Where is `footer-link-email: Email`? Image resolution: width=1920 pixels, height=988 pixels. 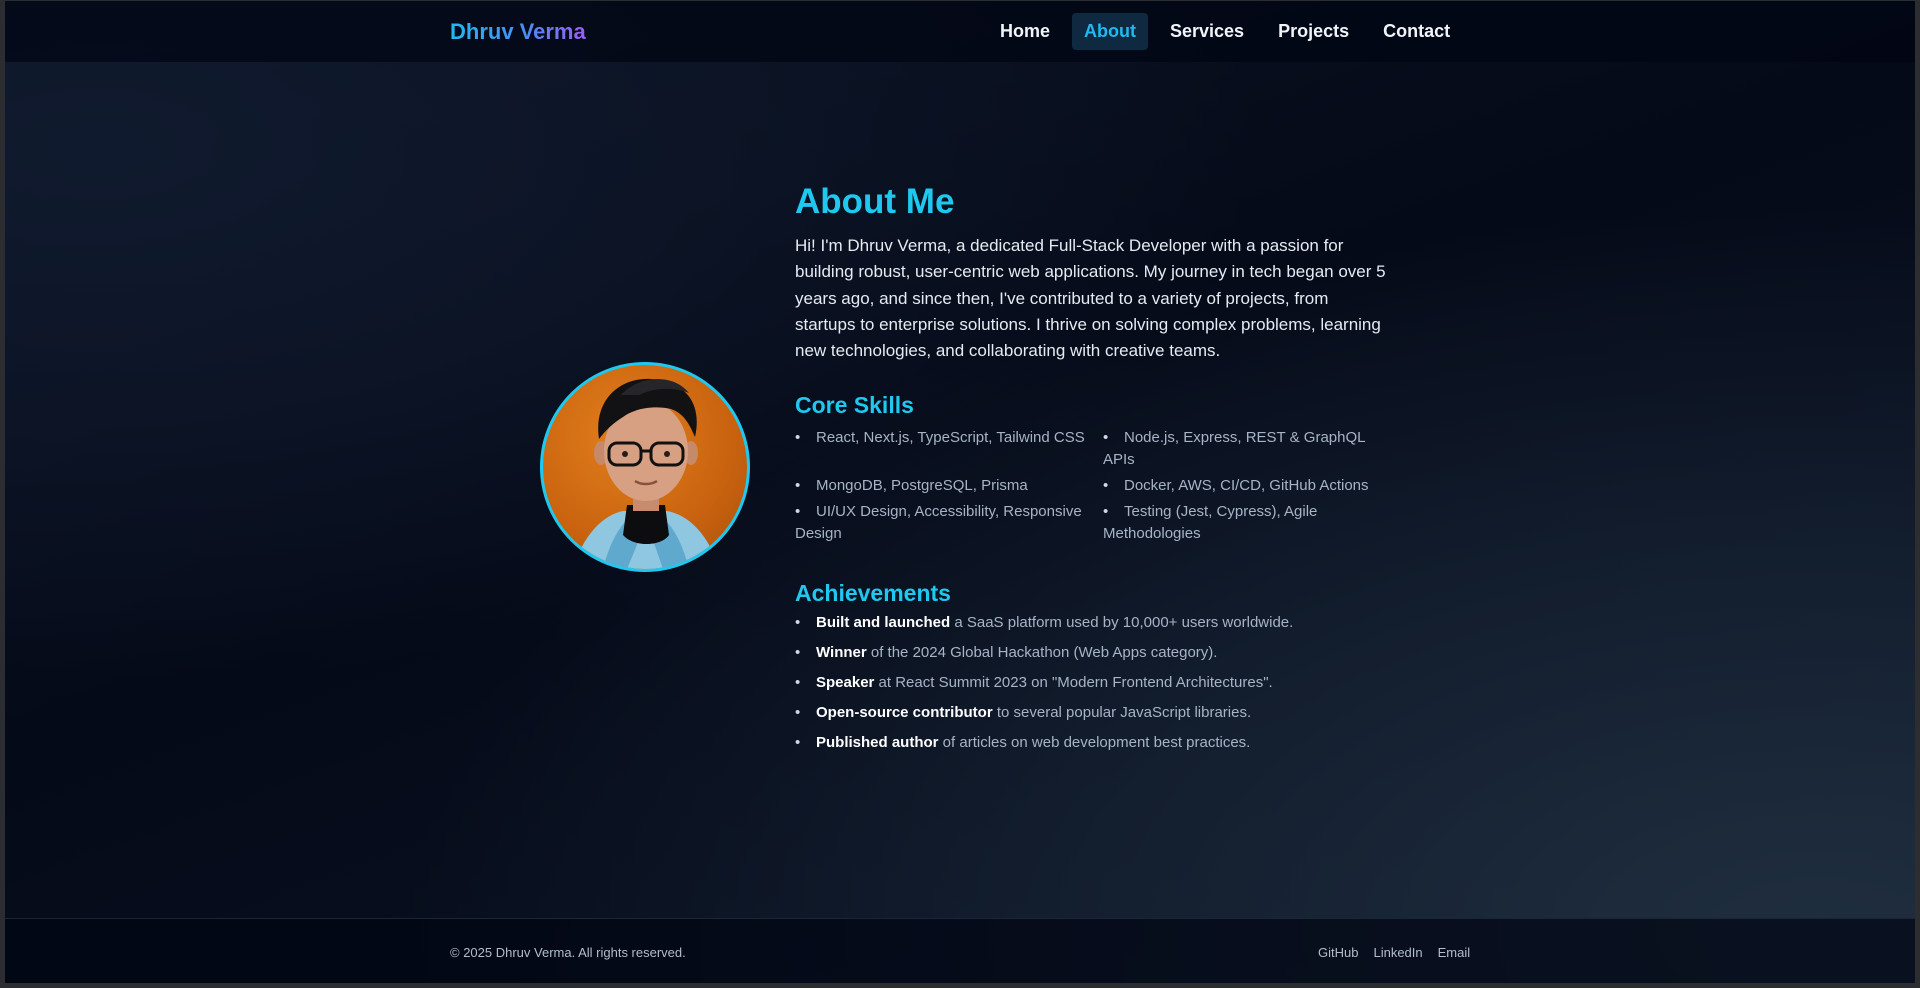
footer-link-email: Email is located at coordinates (1454, 952).